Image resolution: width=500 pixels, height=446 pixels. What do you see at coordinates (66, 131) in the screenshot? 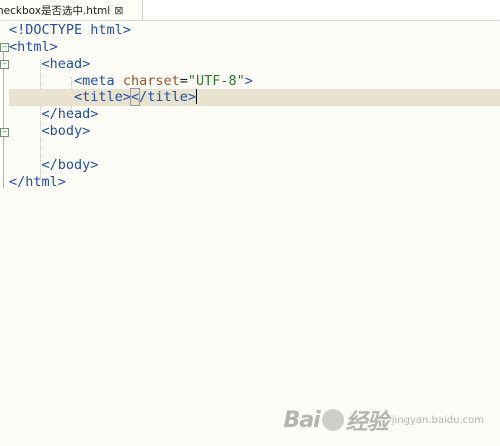
I see `code-line-7: <body>` at bounding box center [66, 131].